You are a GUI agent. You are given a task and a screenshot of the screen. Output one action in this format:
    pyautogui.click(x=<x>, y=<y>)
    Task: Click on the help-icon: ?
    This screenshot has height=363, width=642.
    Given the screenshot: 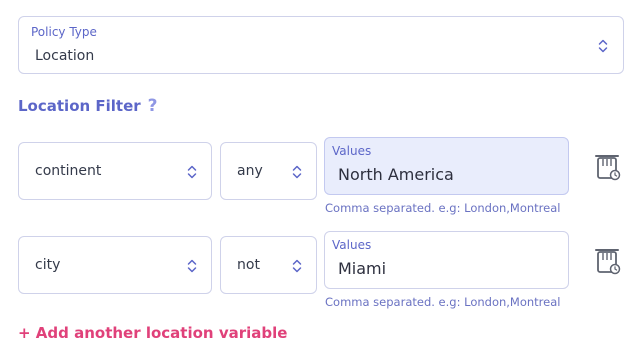 What is the action you would take?
    pyautogui.click(x=153, y=106)
    